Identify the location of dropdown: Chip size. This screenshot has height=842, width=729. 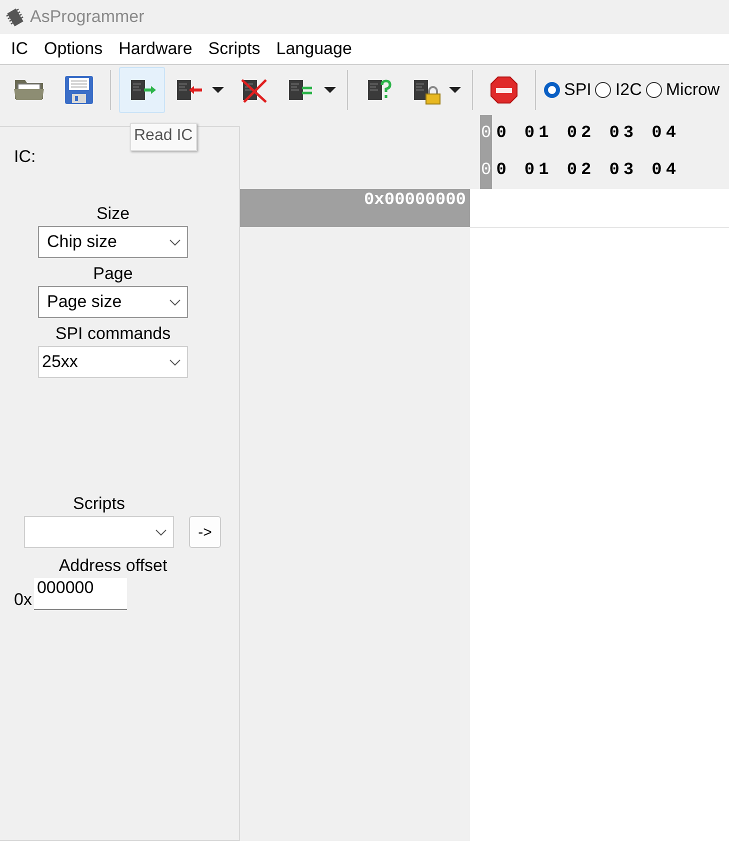
(113, 242).